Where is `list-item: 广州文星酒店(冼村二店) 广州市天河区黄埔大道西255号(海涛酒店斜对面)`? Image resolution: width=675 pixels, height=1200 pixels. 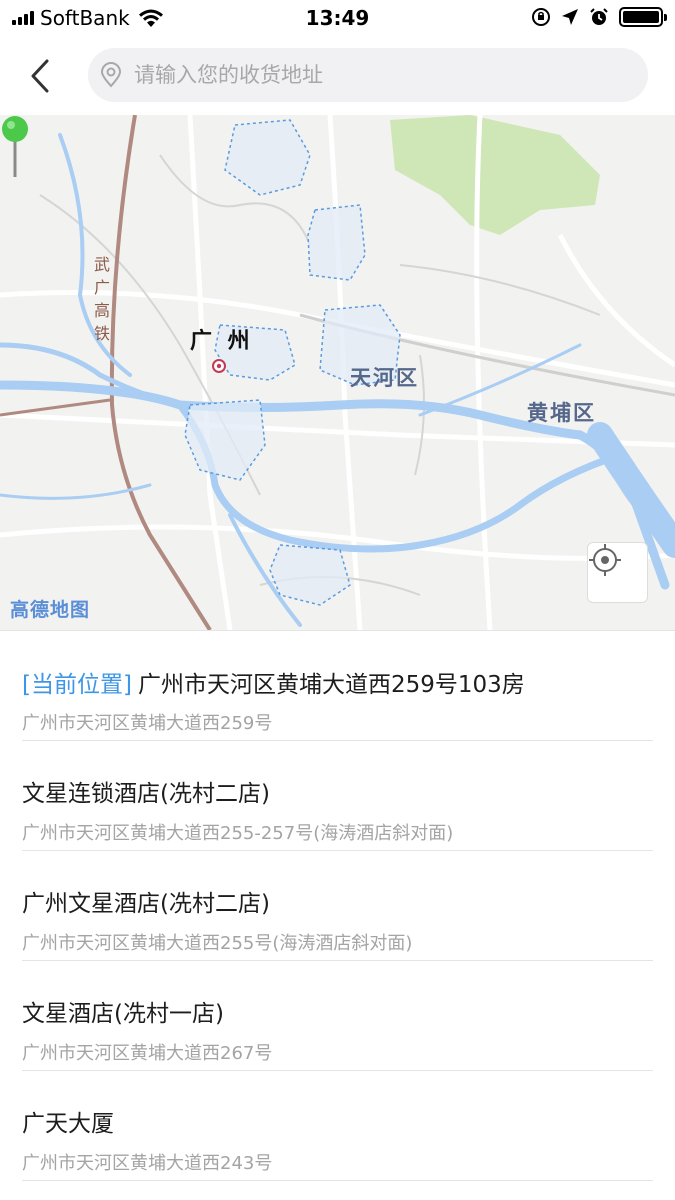
list-item: 广州文星酒店(冼村二店) 广州市天河区黄埔大道西255号(海涛酒店斜对面) is located at coordinates (337, 906).